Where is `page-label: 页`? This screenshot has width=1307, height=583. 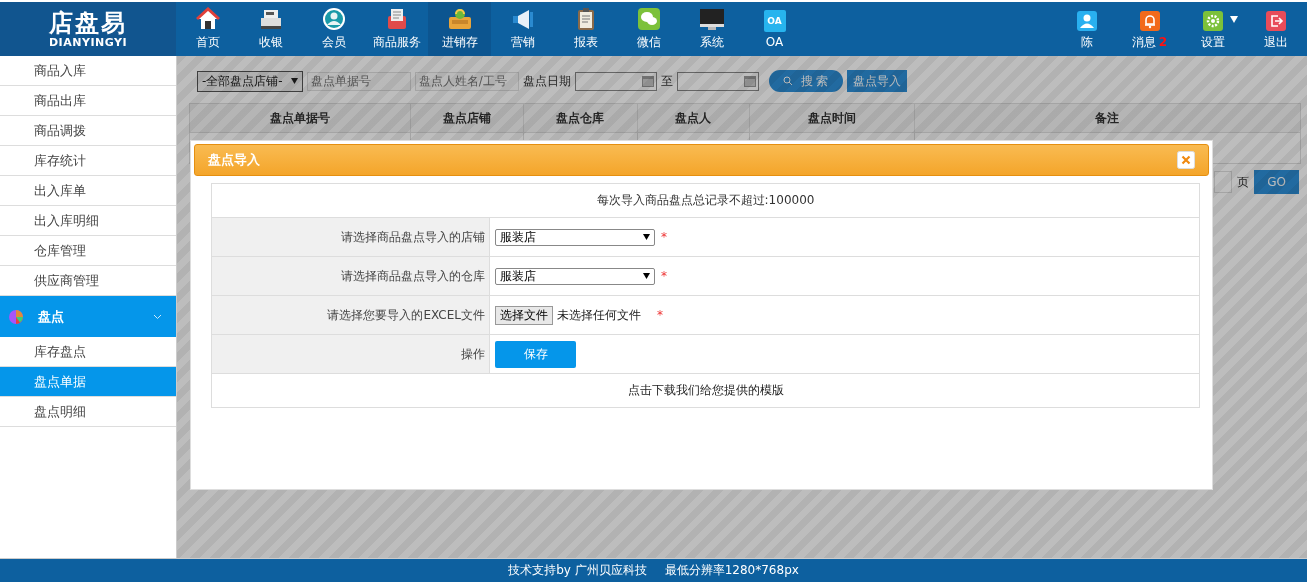 page-label: 页 is located at coordinates (1243, 182).